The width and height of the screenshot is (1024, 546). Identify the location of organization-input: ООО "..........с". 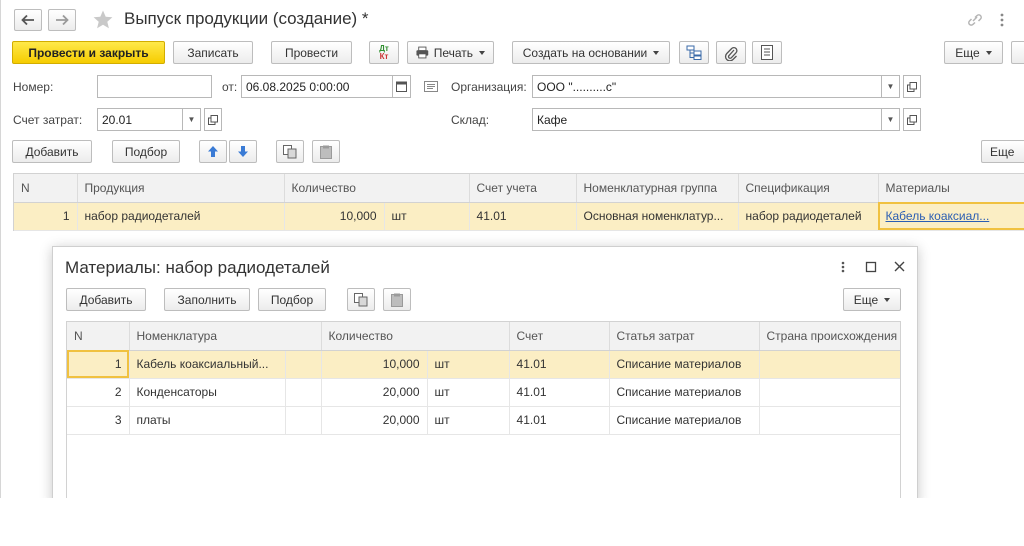
(707, 86).